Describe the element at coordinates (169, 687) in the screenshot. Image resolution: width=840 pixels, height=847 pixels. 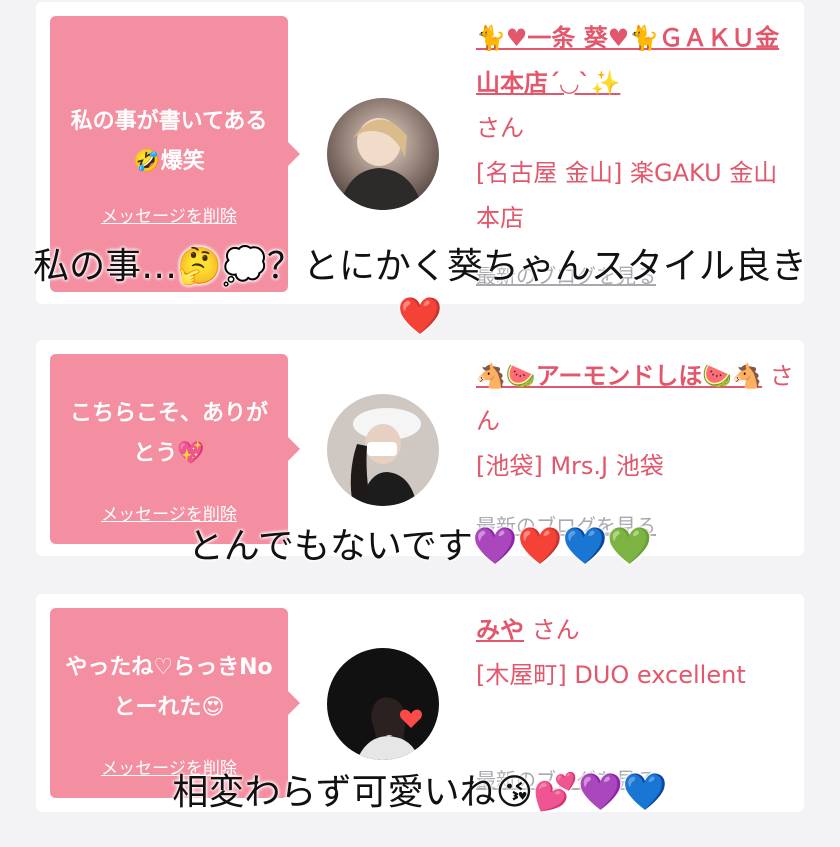
I see `message-text: やったね♡らっきNoとーれた😍` at that location.